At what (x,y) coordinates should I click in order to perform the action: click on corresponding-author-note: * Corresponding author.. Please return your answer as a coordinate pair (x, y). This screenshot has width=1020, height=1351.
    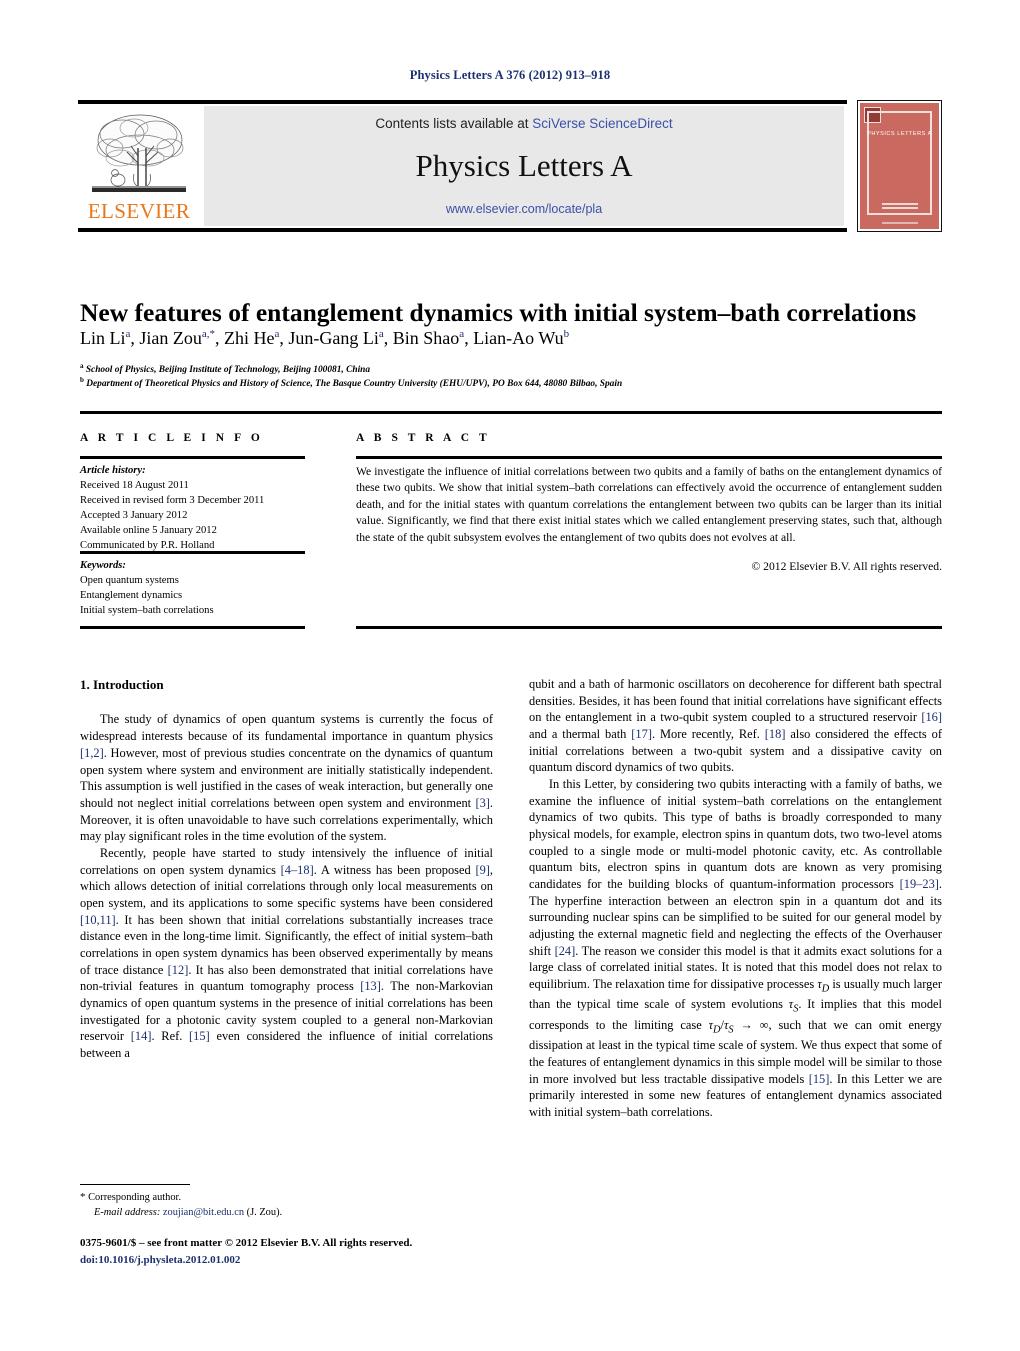
    Looking at the image, I should click on (286, 1197).